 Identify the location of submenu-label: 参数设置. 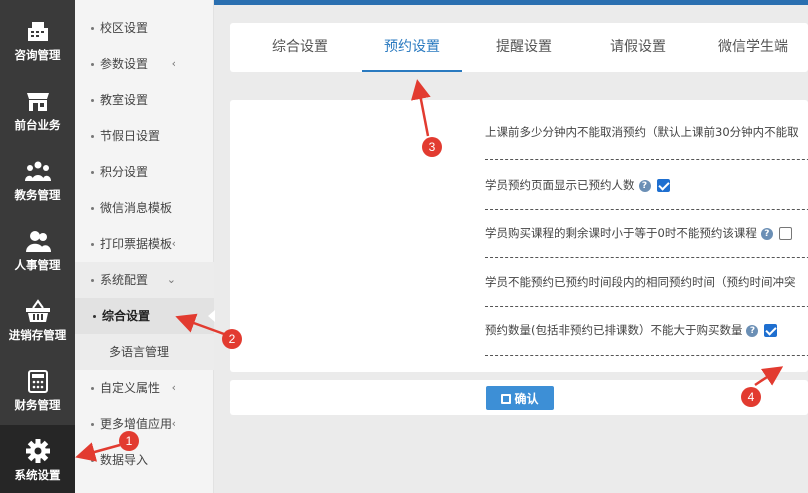
(124, 64).